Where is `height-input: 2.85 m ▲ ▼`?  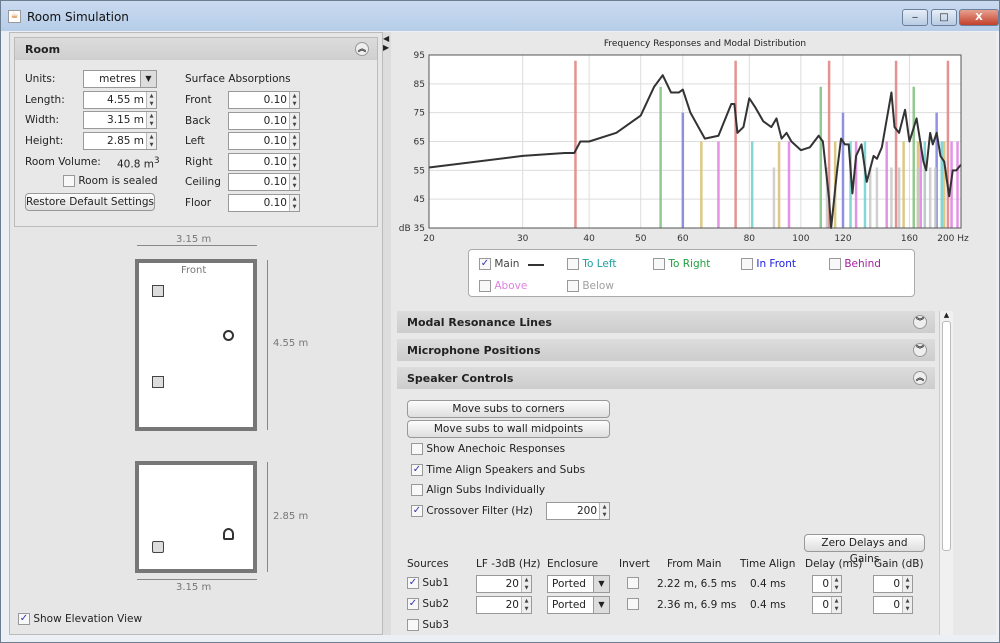 height-input: 2.85 m ▲ ▼ is located at coordinates (120, 141).